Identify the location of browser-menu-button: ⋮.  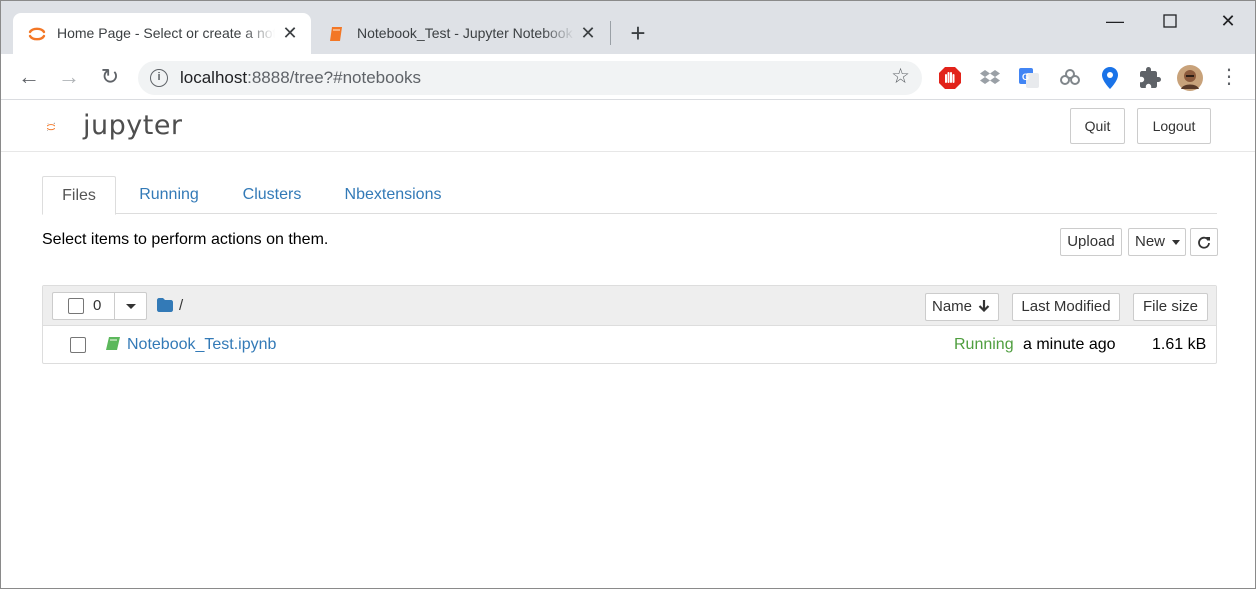
(1229, 77).